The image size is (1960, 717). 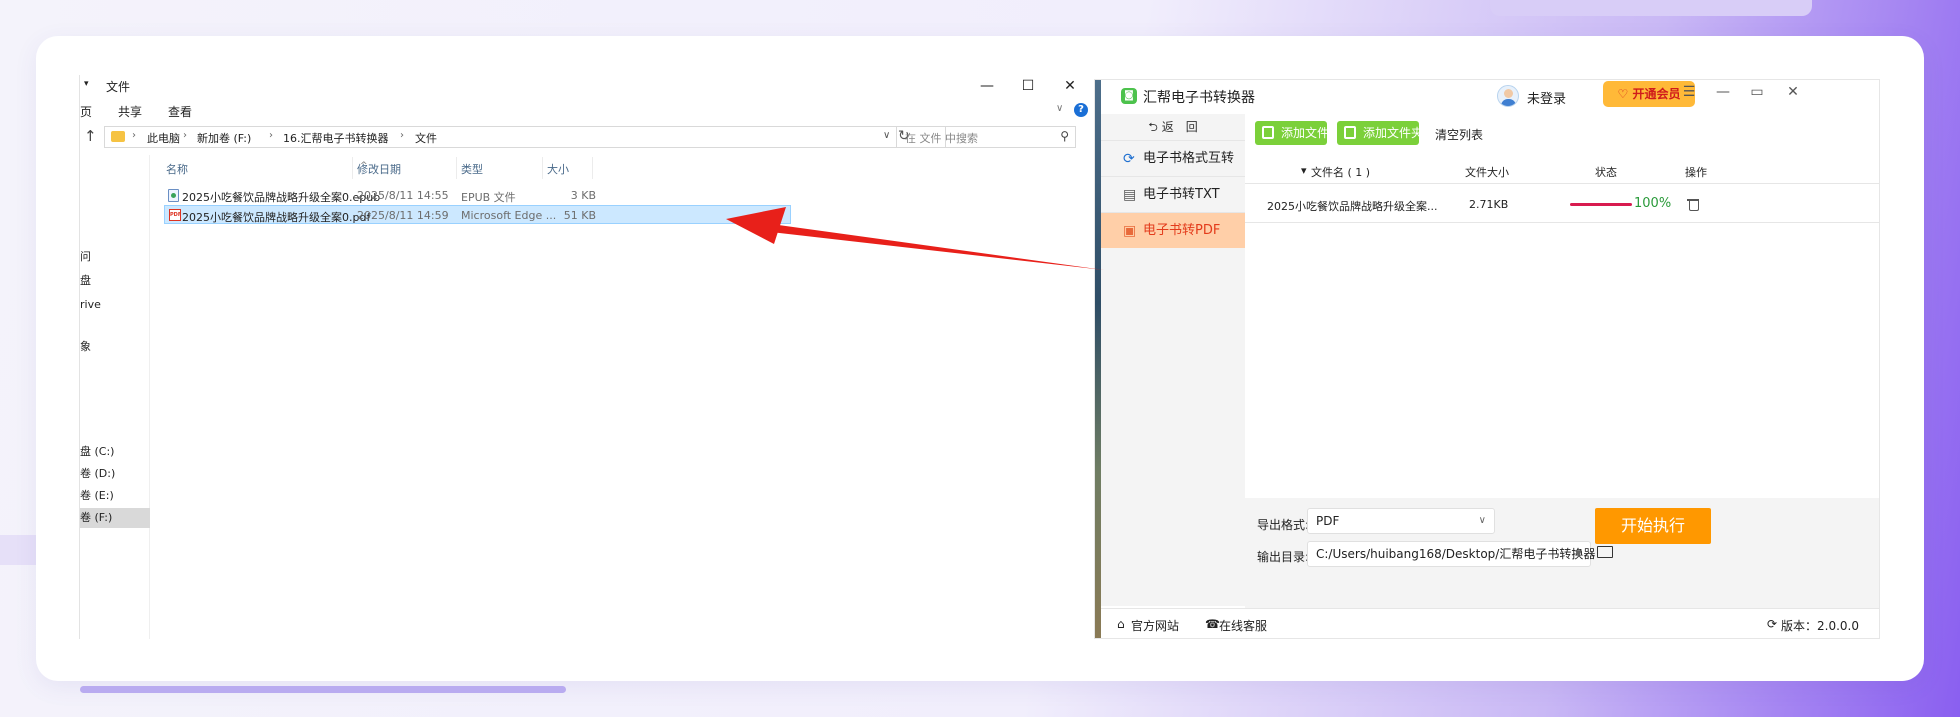 I want to click on breadcrumb-files: 文件, so click(x=426, y=138).